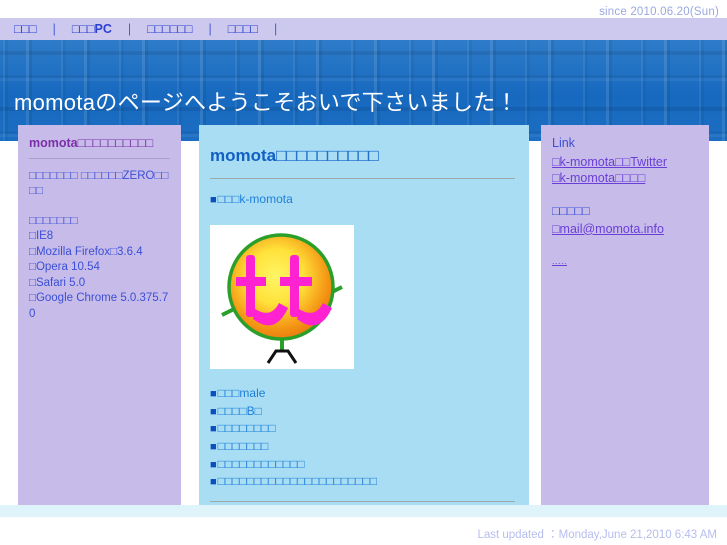  Describe the element at coordinates (625, 229) in the screenshot. I see `link-email: □mail@momota.info` at that location.